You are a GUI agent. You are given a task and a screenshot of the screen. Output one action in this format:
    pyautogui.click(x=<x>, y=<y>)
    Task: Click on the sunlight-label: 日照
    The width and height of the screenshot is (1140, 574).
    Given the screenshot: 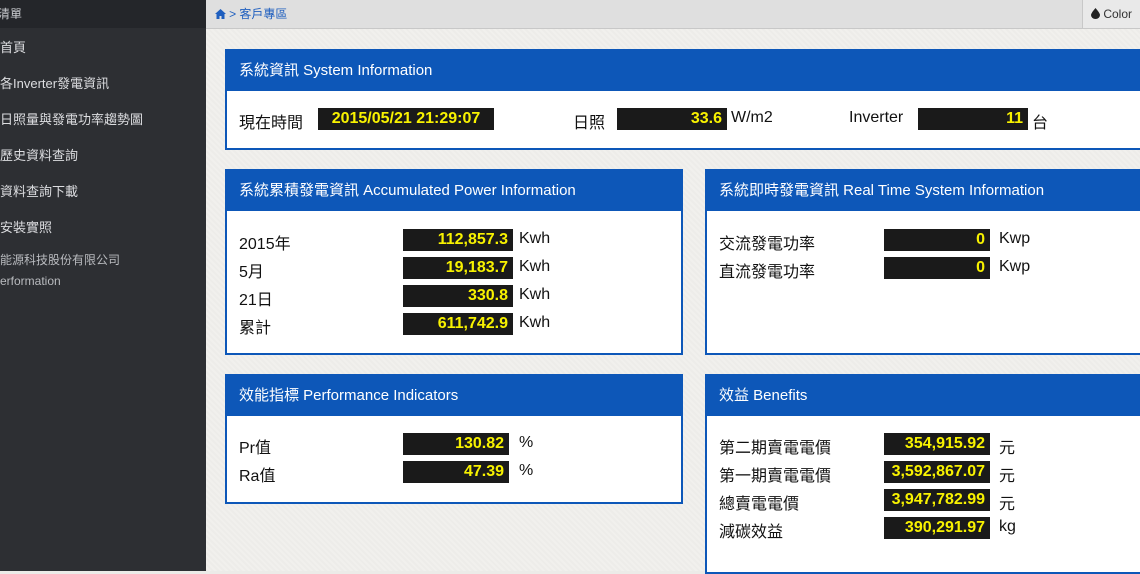 What is the action you would take?
    pyautogui.click(x=589, y=123)
    